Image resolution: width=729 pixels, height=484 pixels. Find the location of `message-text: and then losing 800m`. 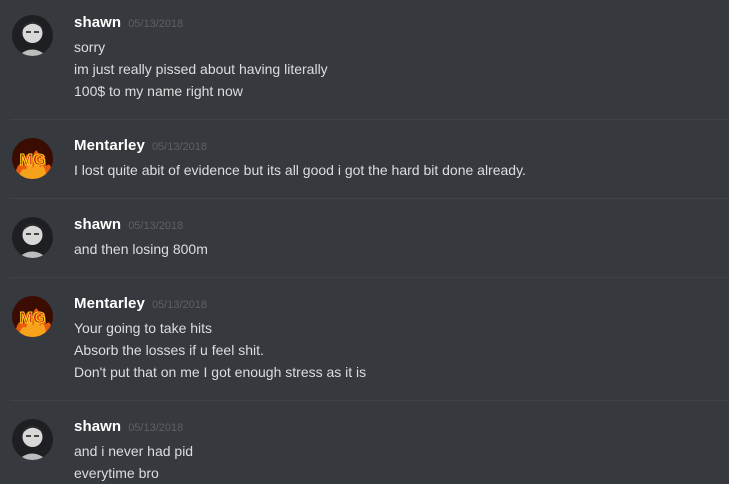

message-text: and then losing 800m is located at coordinates (141, 249).